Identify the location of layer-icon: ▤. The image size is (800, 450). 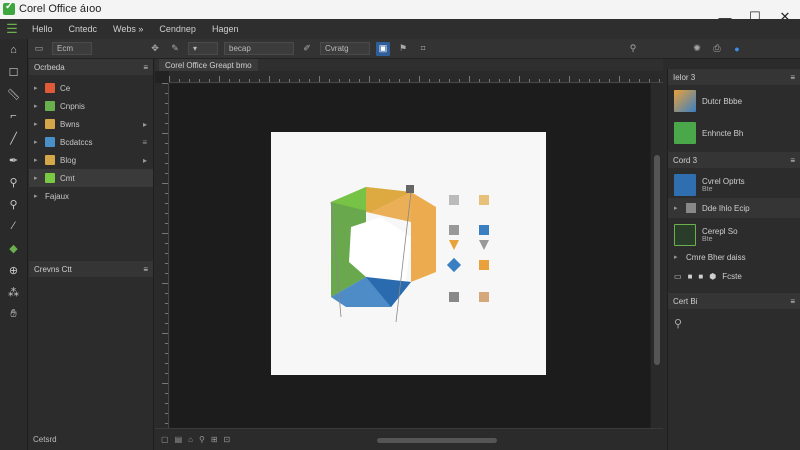
(179, 439).